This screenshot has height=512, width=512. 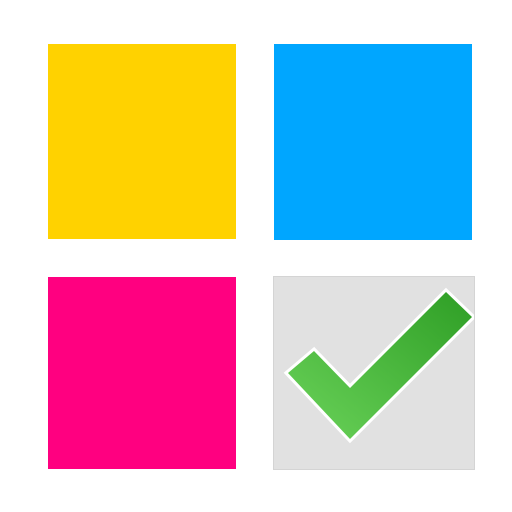 What do you see at coordinates (373, 142) in the screenshot?
I see `blue-tile` at bounding box center [373, 142].